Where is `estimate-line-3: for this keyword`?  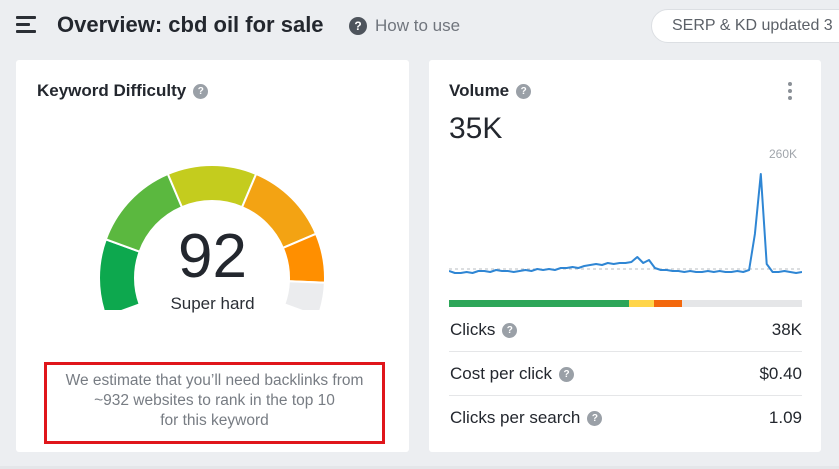
estimate-line-3: for this keyword is located at coordinates (214, 420).